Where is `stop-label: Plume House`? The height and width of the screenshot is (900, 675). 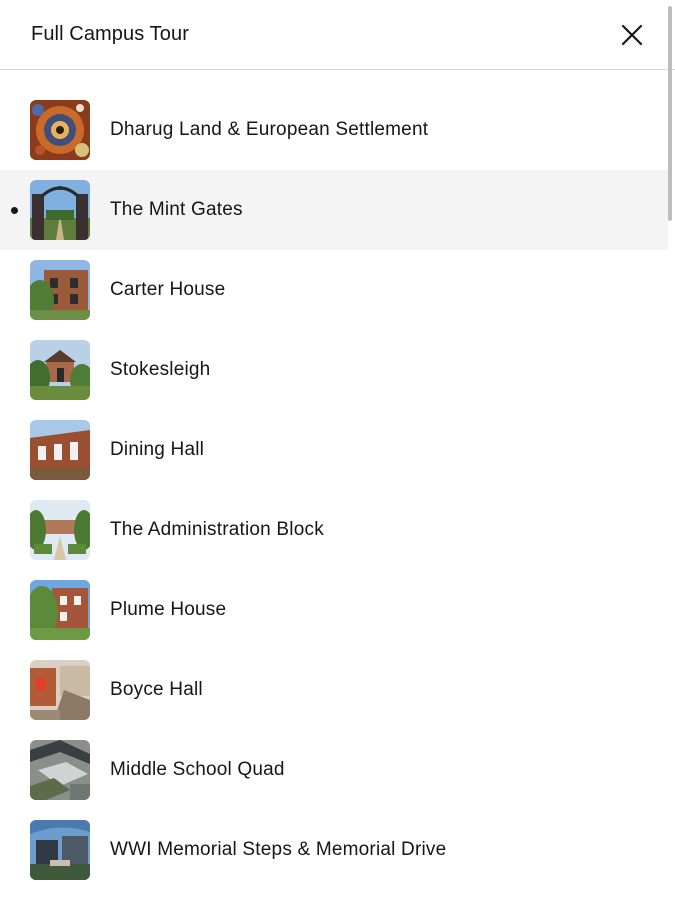 stop-label: Plume House is located at coordinates (168, 609).